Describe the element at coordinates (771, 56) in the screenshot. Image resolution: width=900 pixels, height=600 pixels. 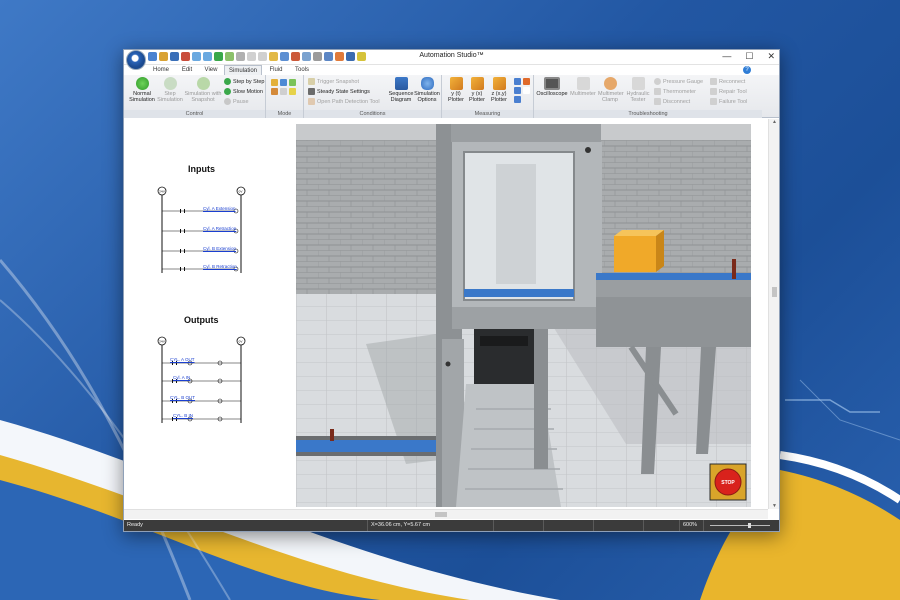
I see `close-button: ✕` at that location.